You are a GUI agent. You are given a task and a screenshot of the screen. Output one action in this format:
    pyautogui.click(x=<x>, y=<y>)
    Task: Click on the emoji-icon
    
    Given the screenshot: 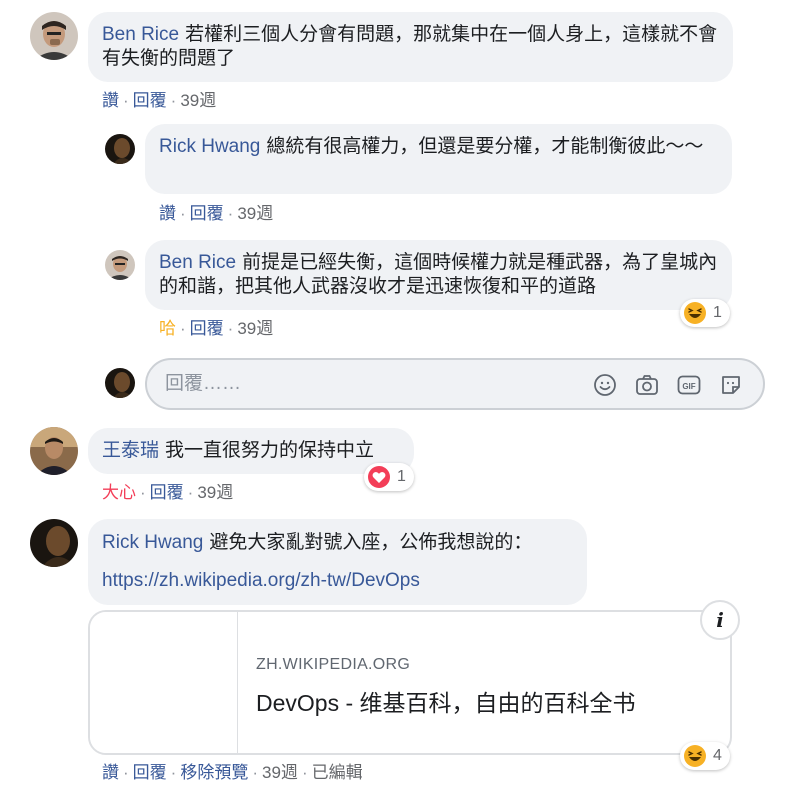 What is the action you would take?
    pyautogui.click(x=605, y=385)
    